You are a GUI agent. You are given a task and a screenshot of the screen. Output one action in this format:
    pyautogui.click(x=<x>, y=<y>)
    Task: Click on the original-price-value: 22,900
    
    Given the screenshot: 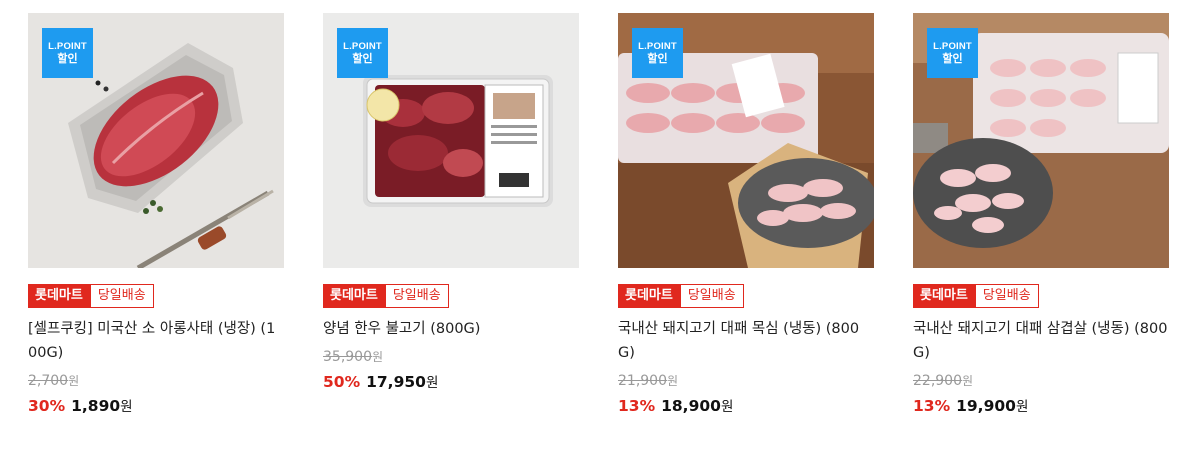 What is the action you would take?
    pyautogui.click(x=937, y=381)
    